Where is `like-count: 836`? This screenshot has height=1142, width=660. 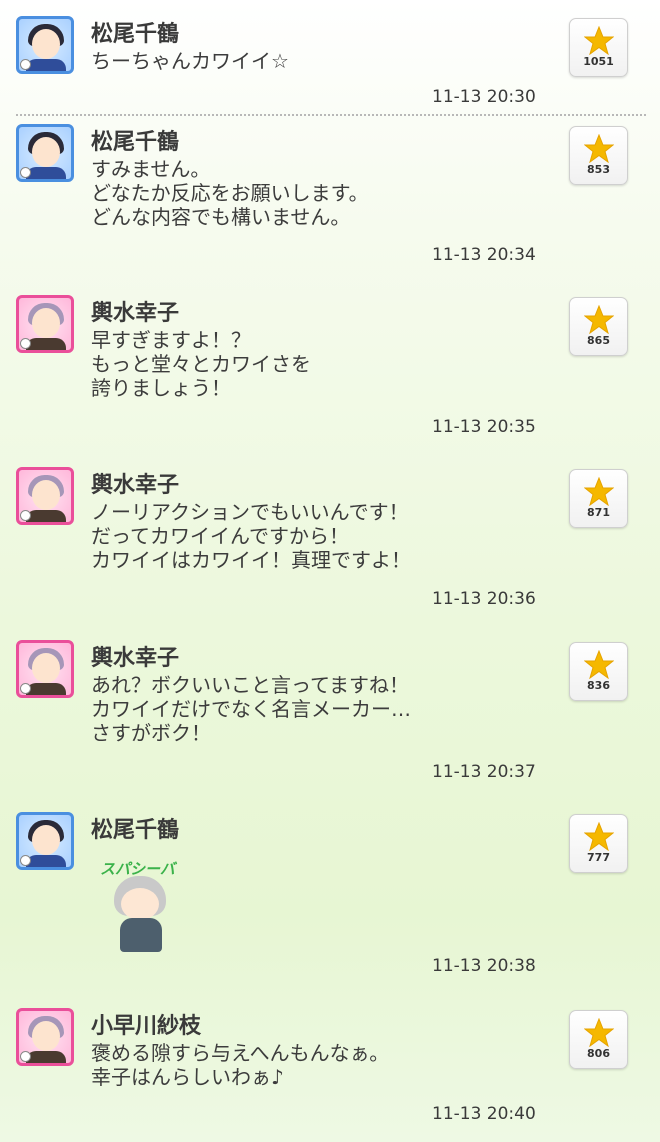 like-count: 836 is located at coordinates (598, 685).